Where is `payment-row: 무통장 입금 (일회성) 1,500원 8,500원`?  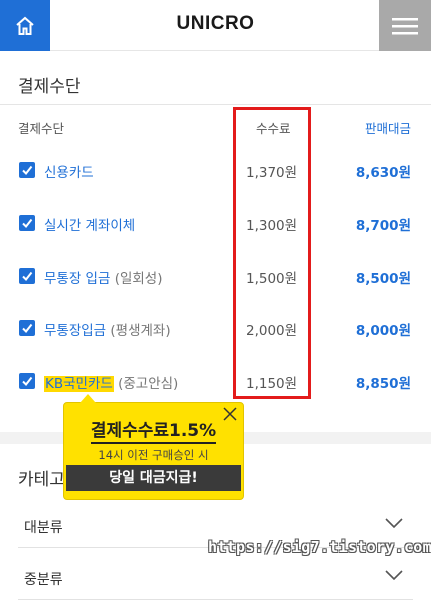 payment-row: 무통장 입금 (일회성) 1,500원 8,500원 is located at coordinates (215, 276).